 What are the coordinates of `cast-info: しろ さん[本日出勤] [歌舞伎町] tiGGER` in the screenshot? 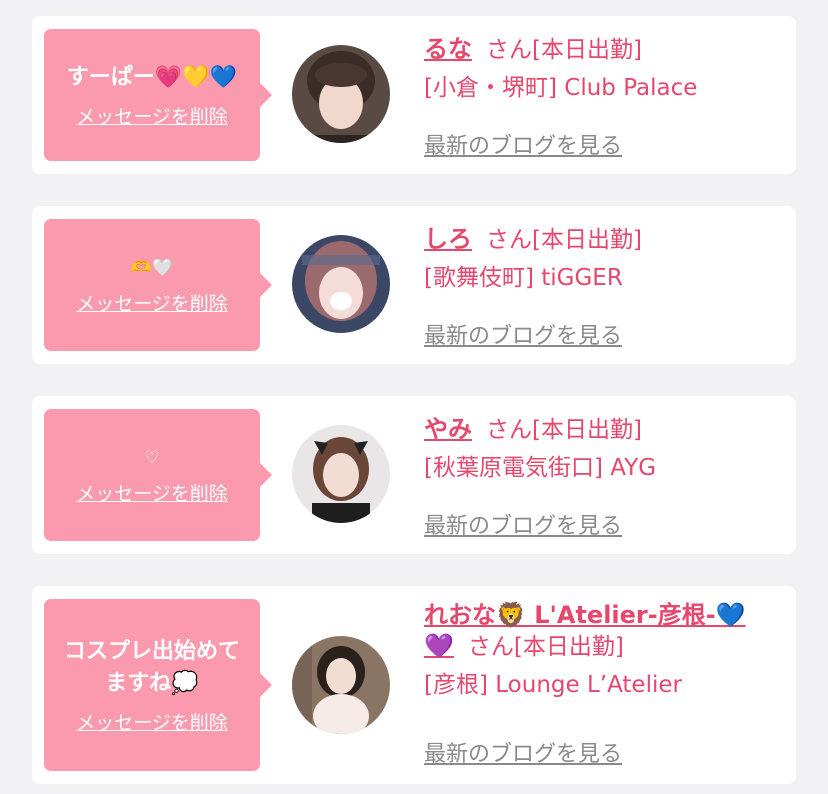 It's located at (600, 258).